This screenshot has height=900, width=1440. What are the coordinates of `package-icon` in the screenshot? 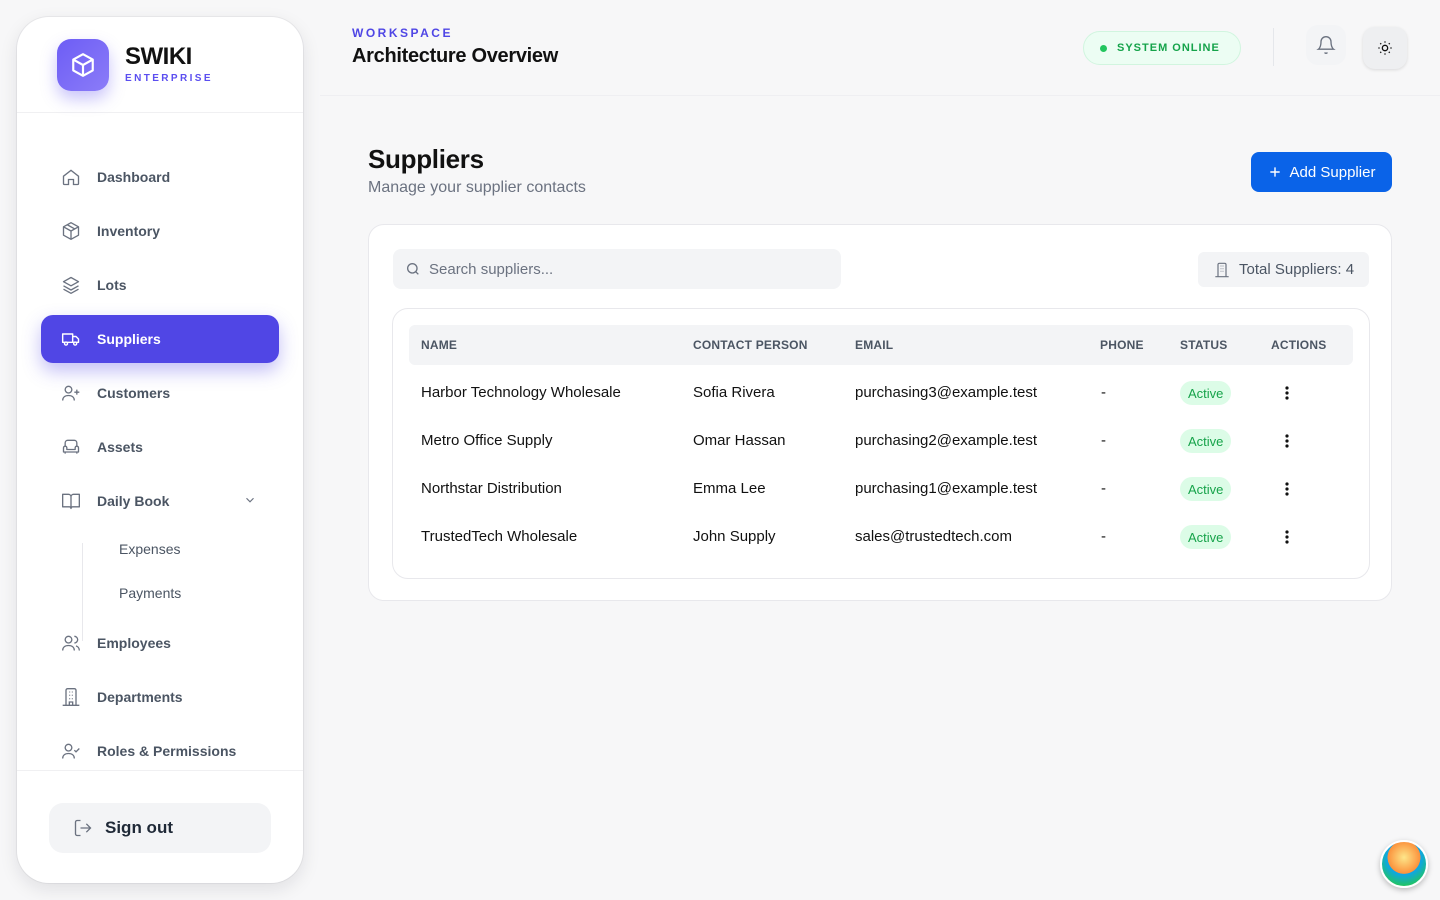 It's located at (71, 231).